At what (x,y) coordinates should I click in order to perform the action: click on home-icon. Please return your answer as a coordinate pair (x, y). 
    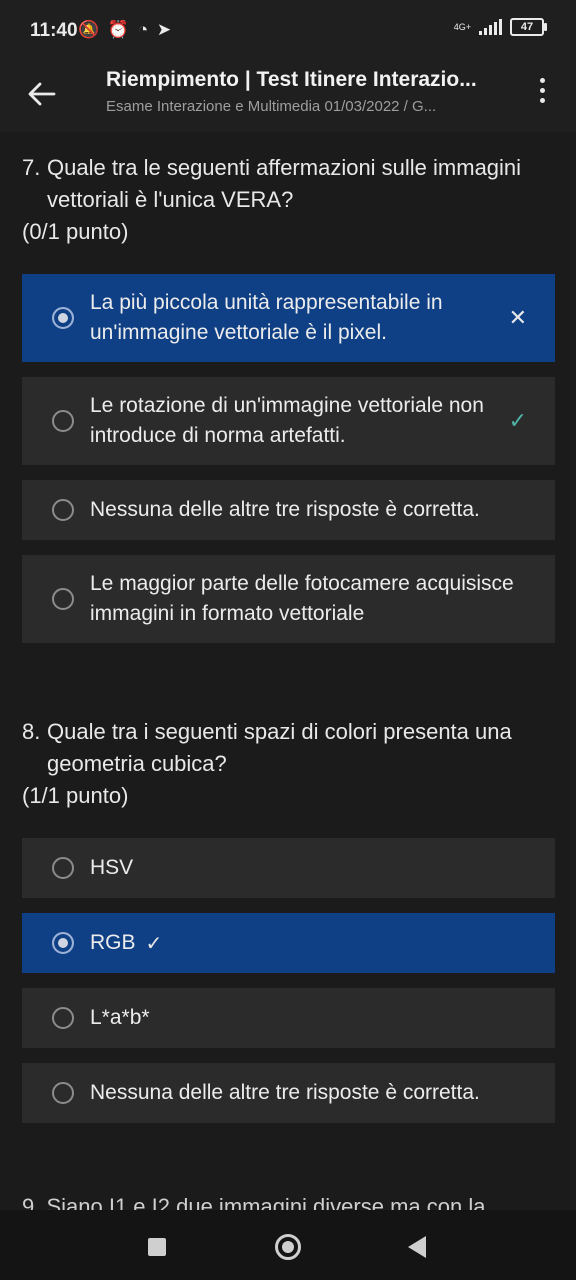
    Looking at the image, I should click on (288, 1247).